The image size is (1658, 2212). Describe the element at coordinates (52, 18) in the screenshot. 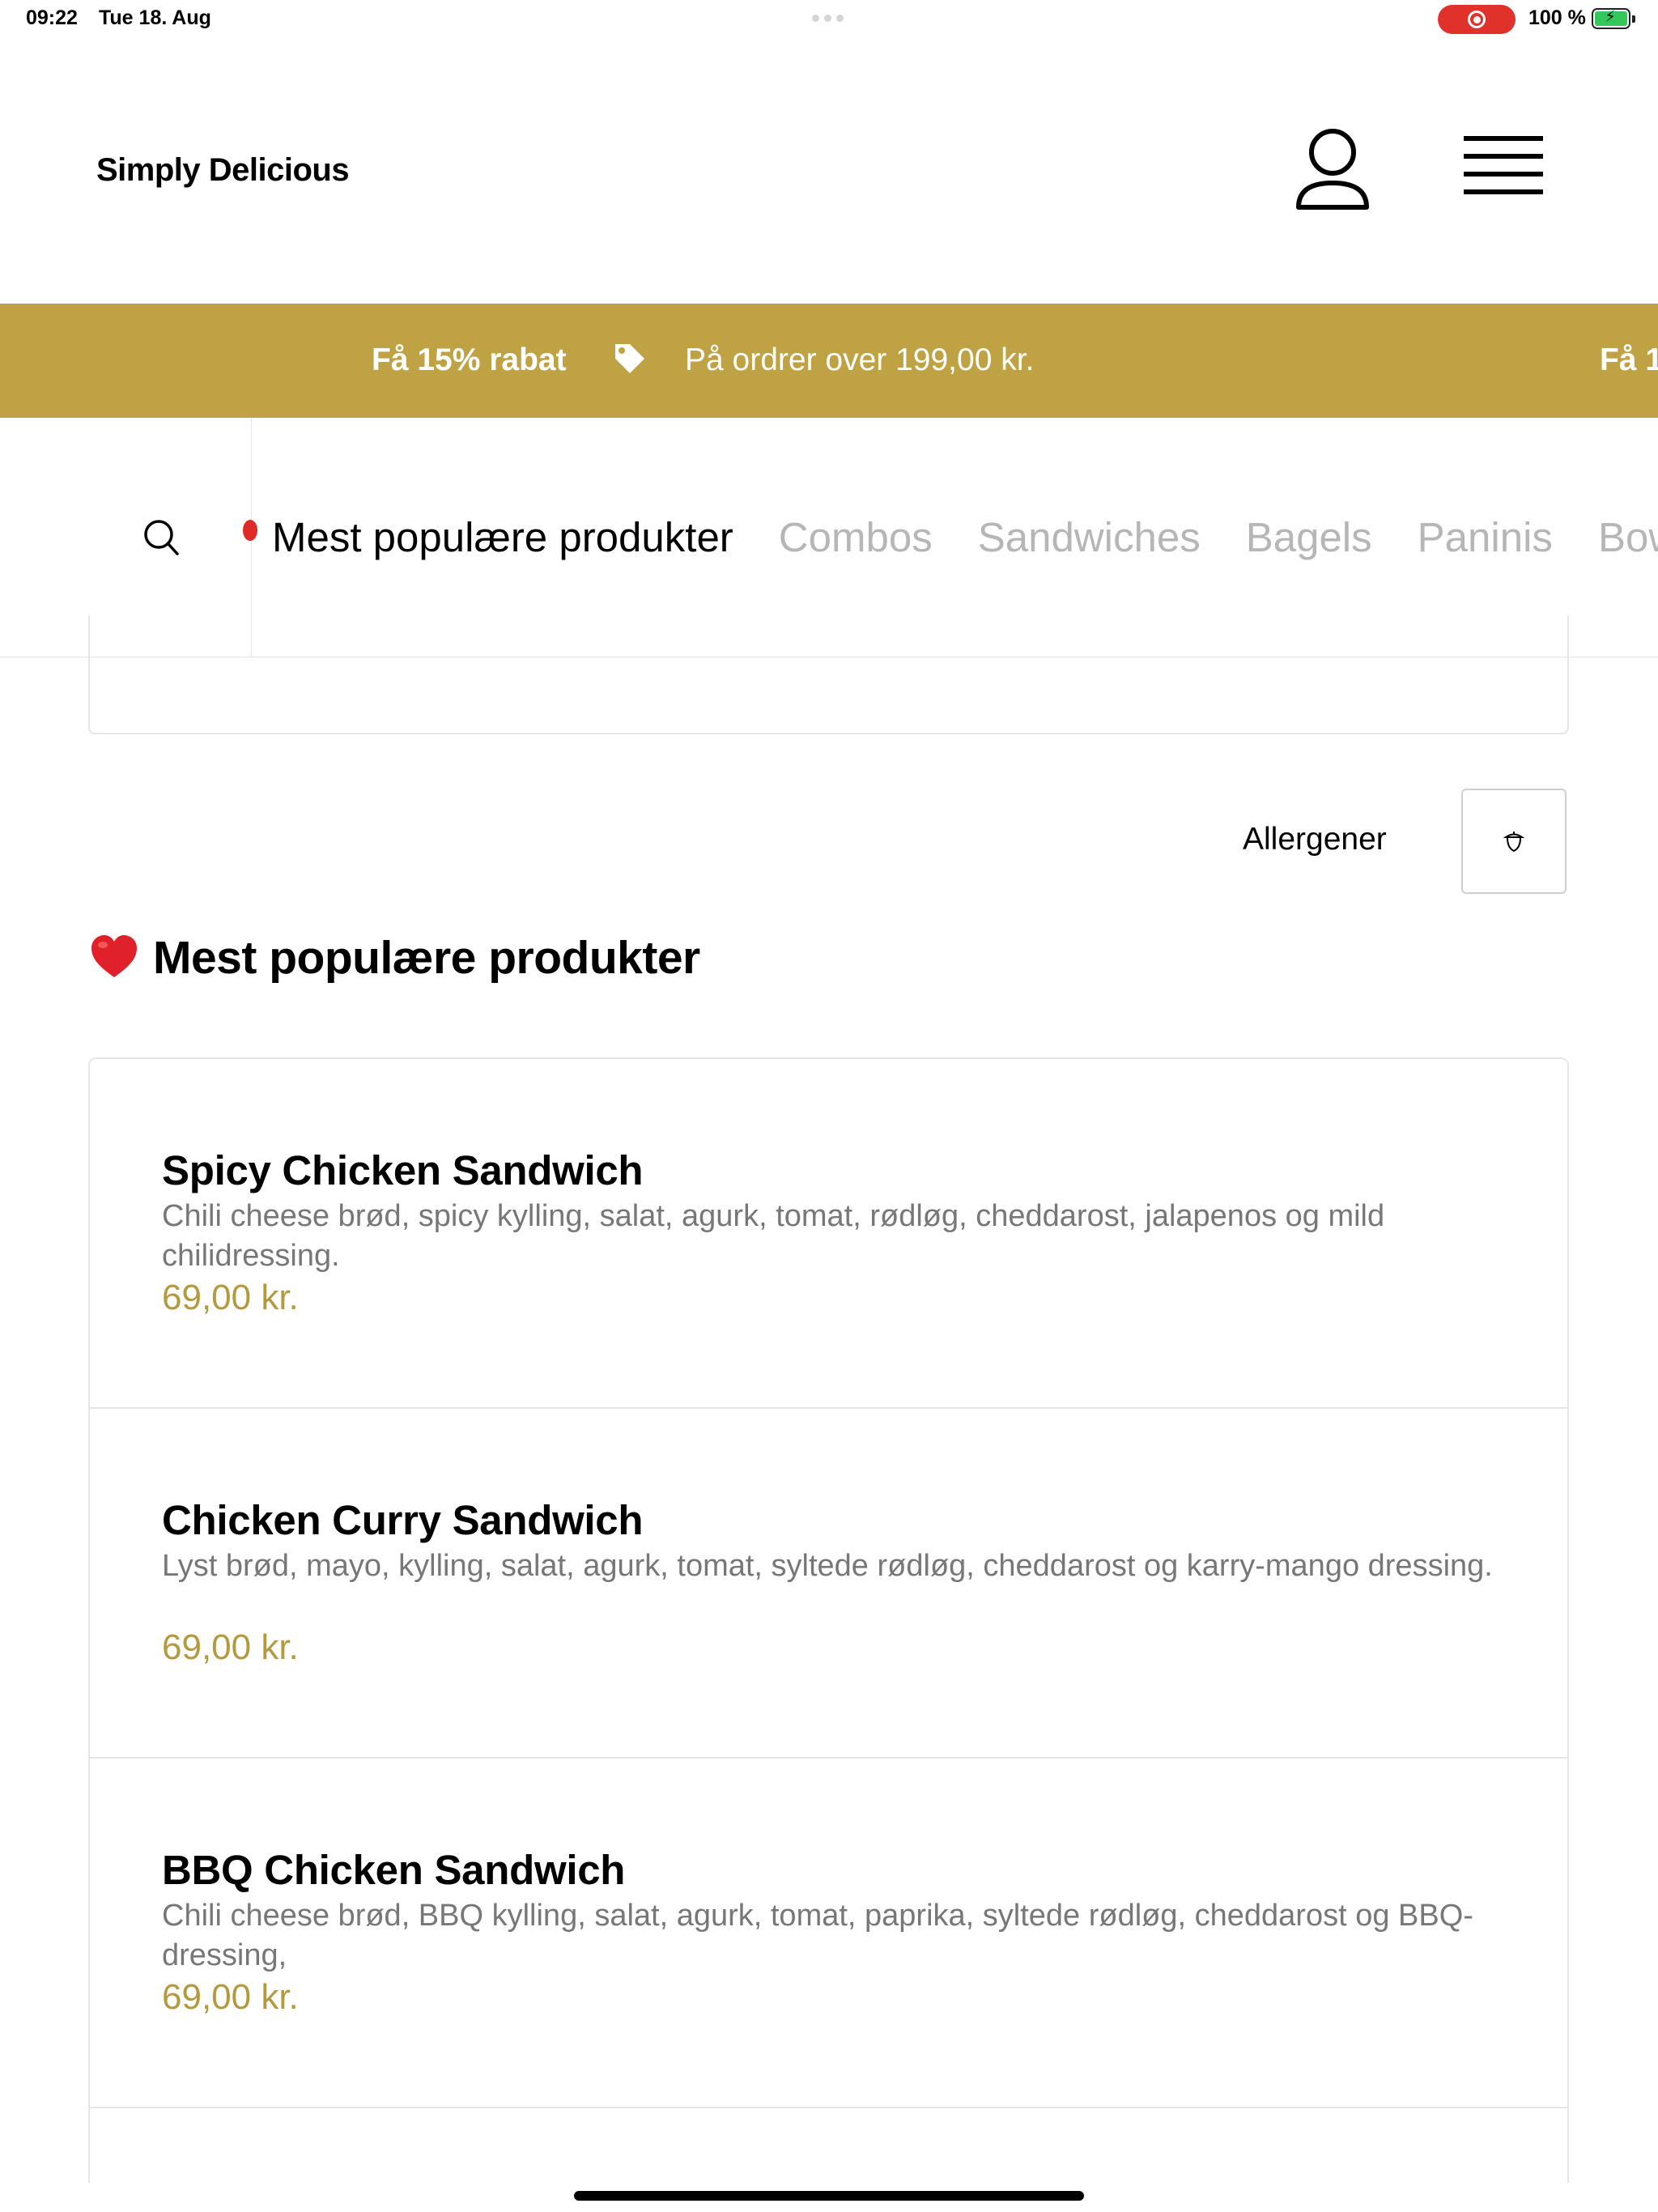

I see `status-time: 09:22` at that location.